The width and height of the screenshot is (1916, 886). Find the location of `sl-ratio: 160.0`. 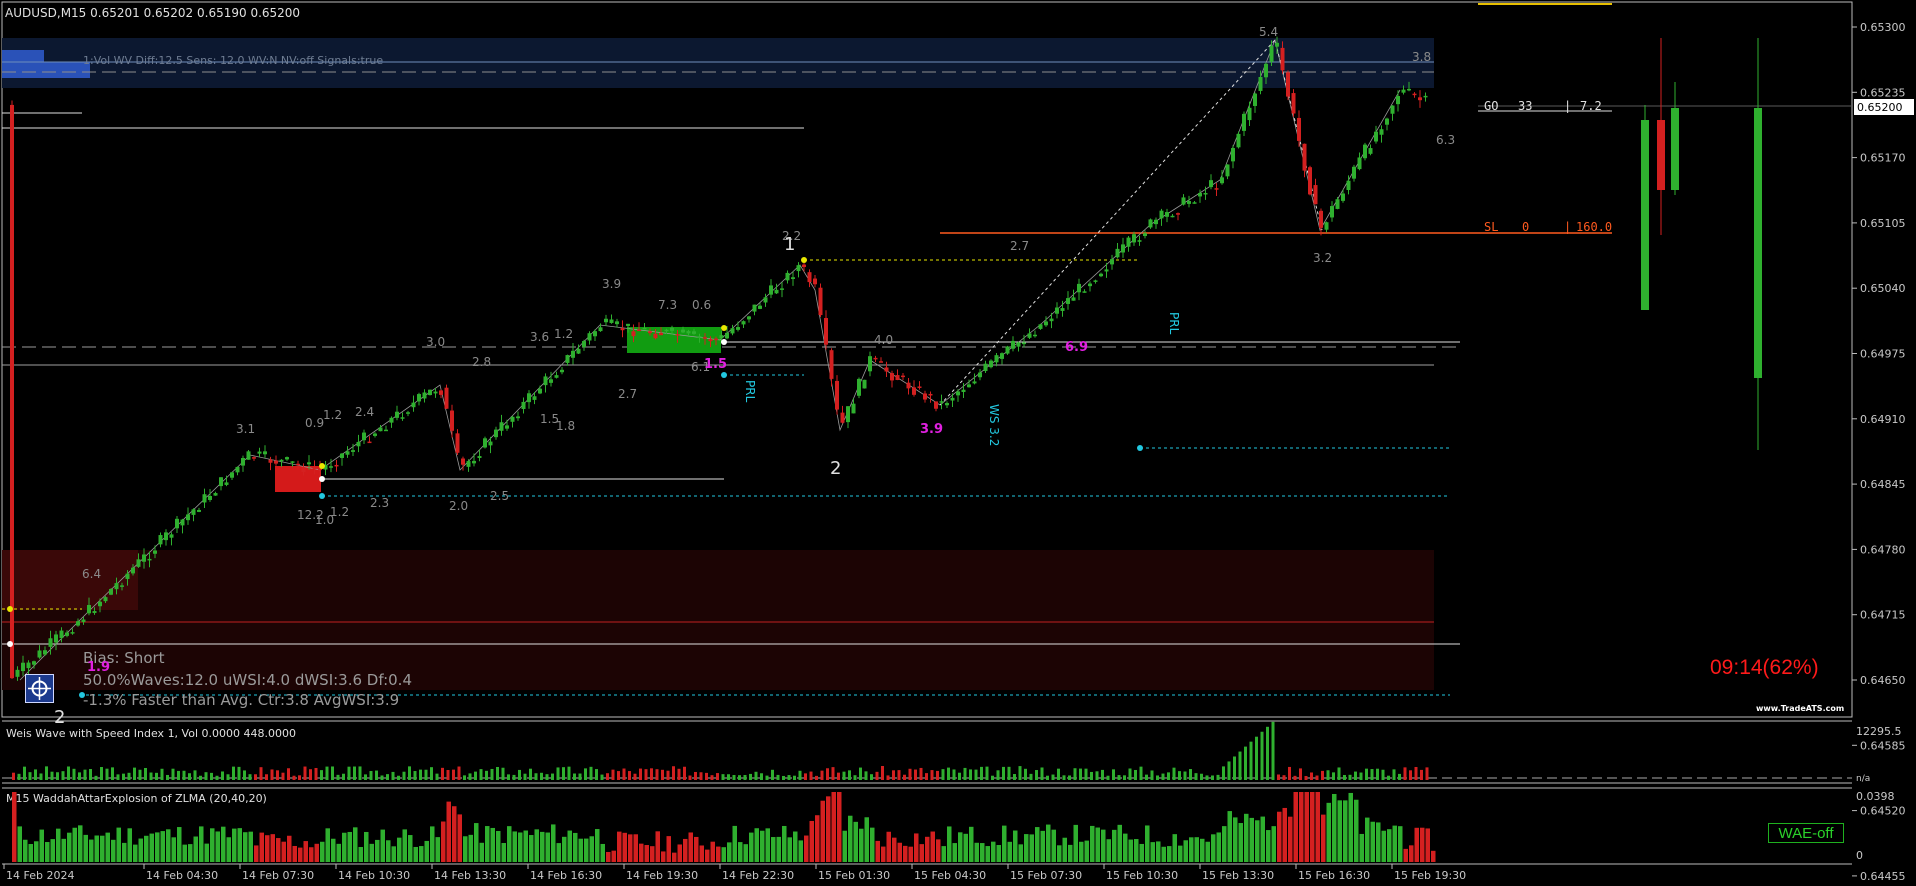

sl-ratio: 160.0 is located at coordinates (1594, 227).